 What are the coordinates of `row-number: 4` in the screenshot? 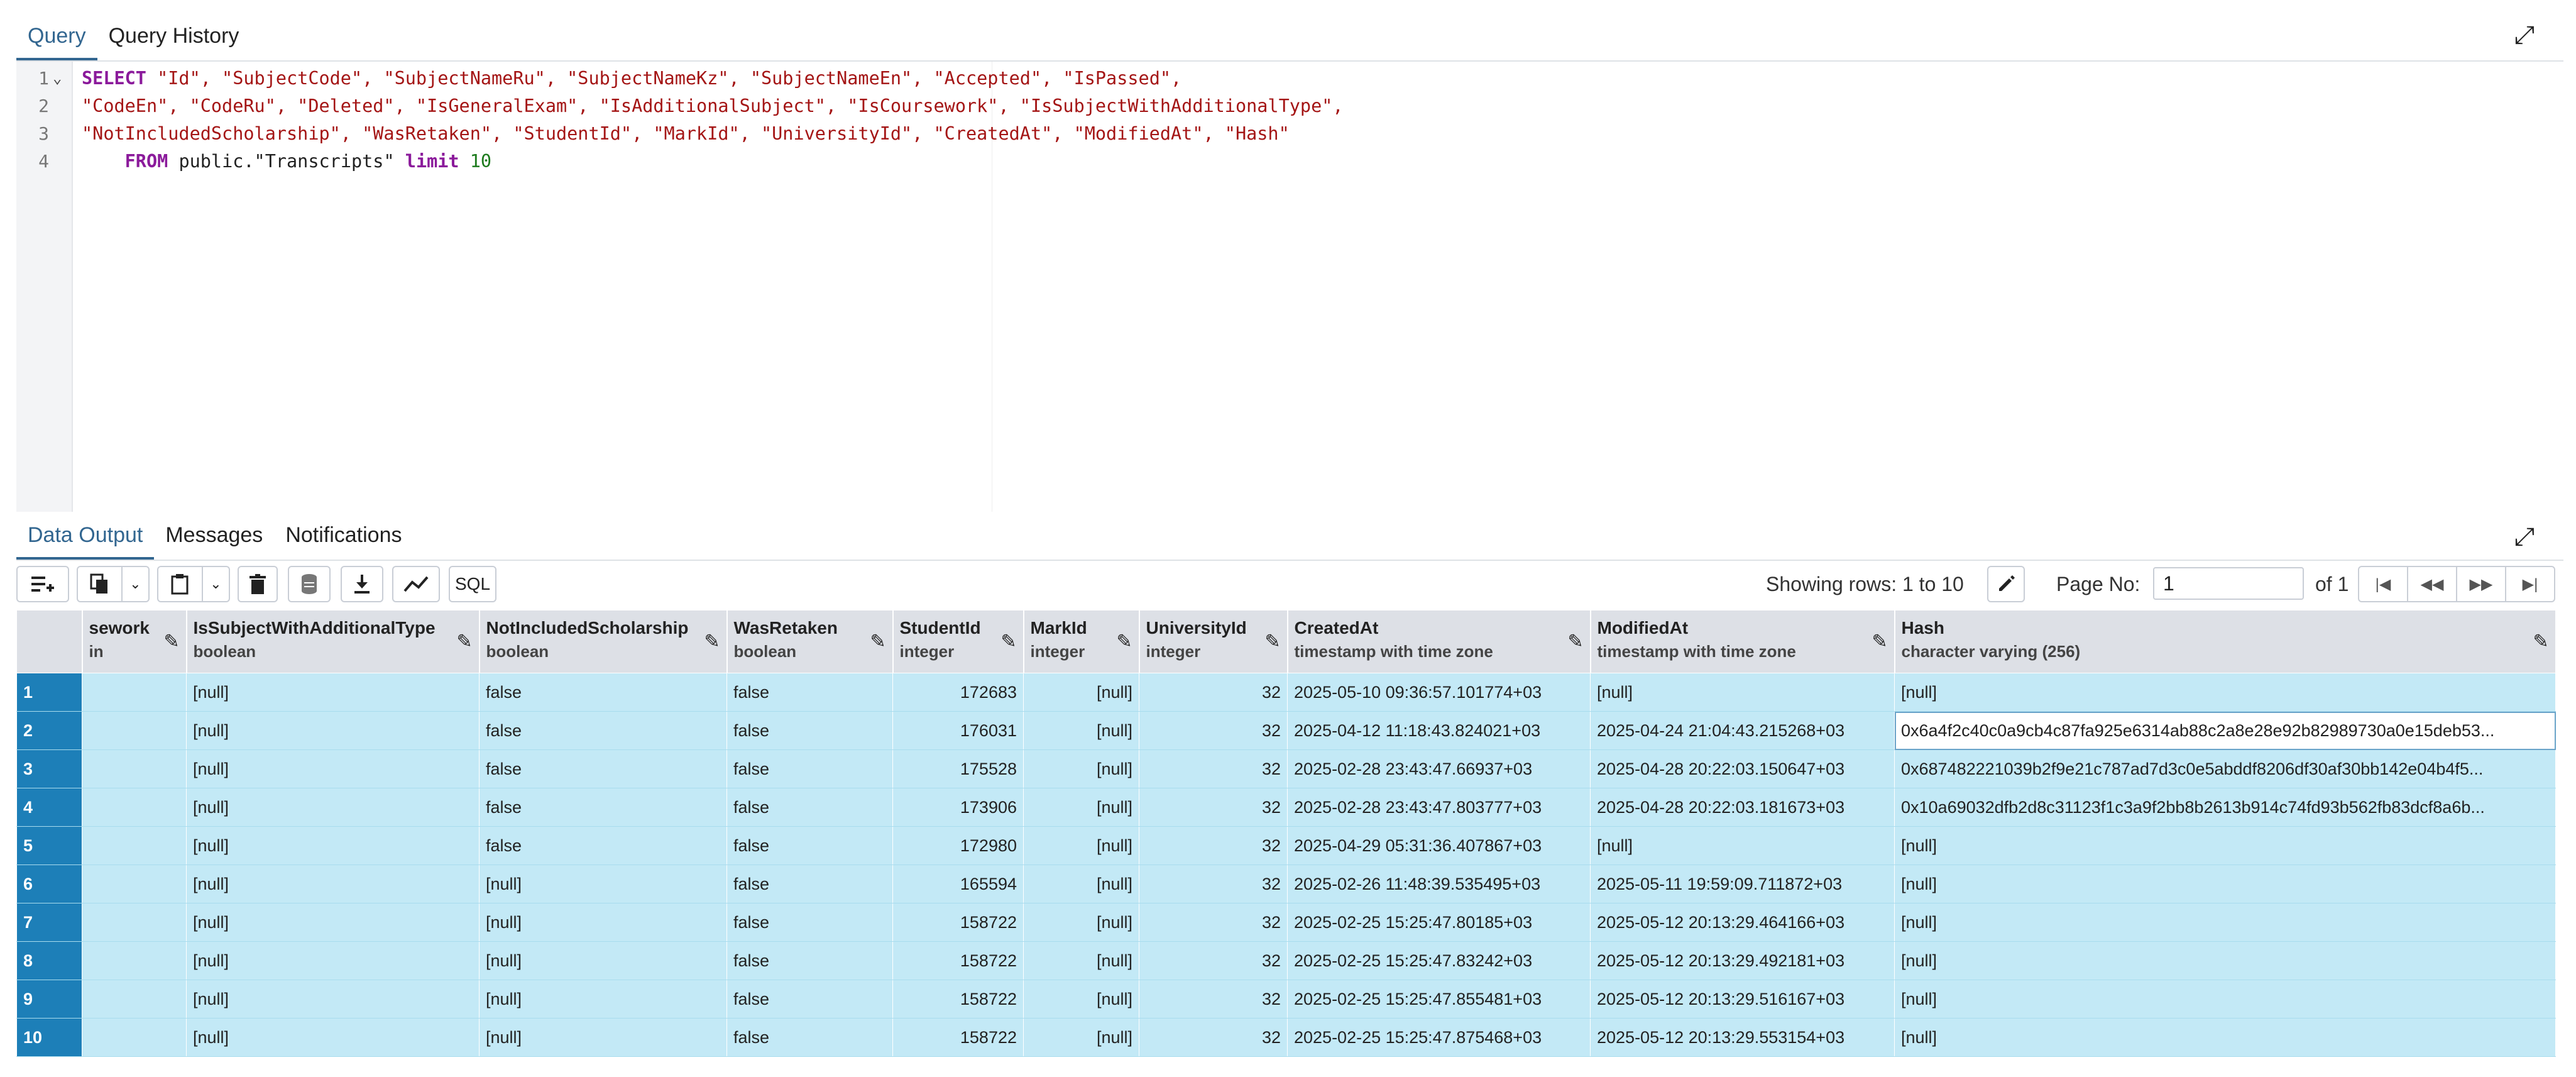 It's located at (49, 807).